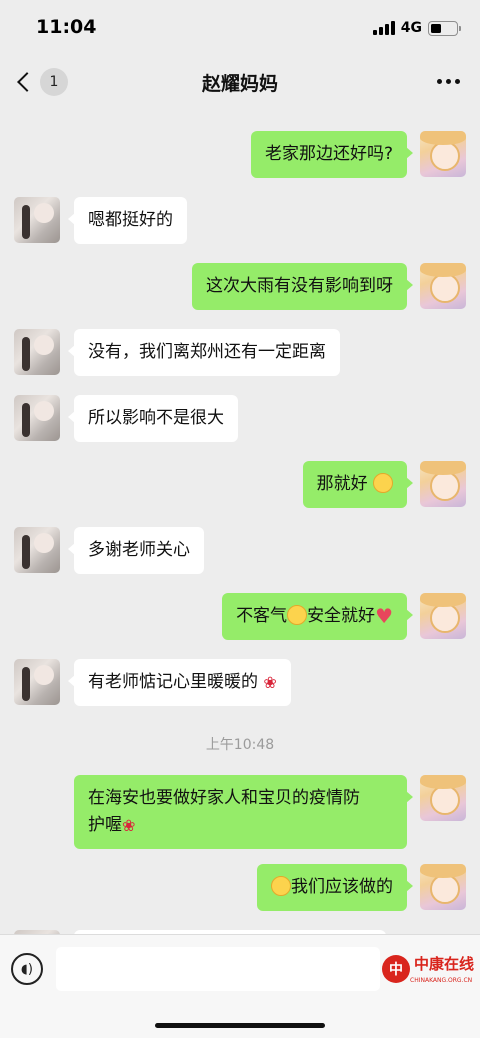  I want to click on message-text: 安全就好, so click(341, 616).